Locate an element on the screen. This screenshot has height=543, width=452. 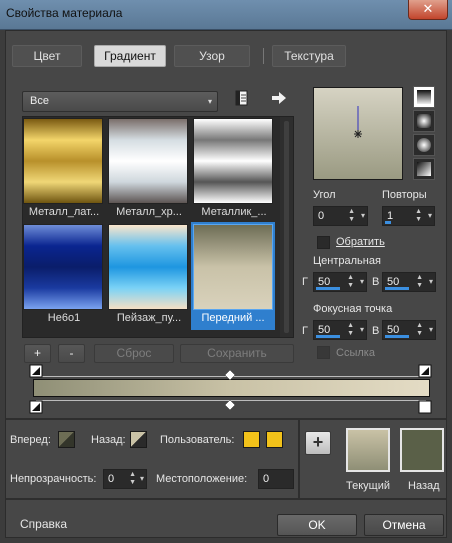
gradient-preview is located at coordinates (358, 133).